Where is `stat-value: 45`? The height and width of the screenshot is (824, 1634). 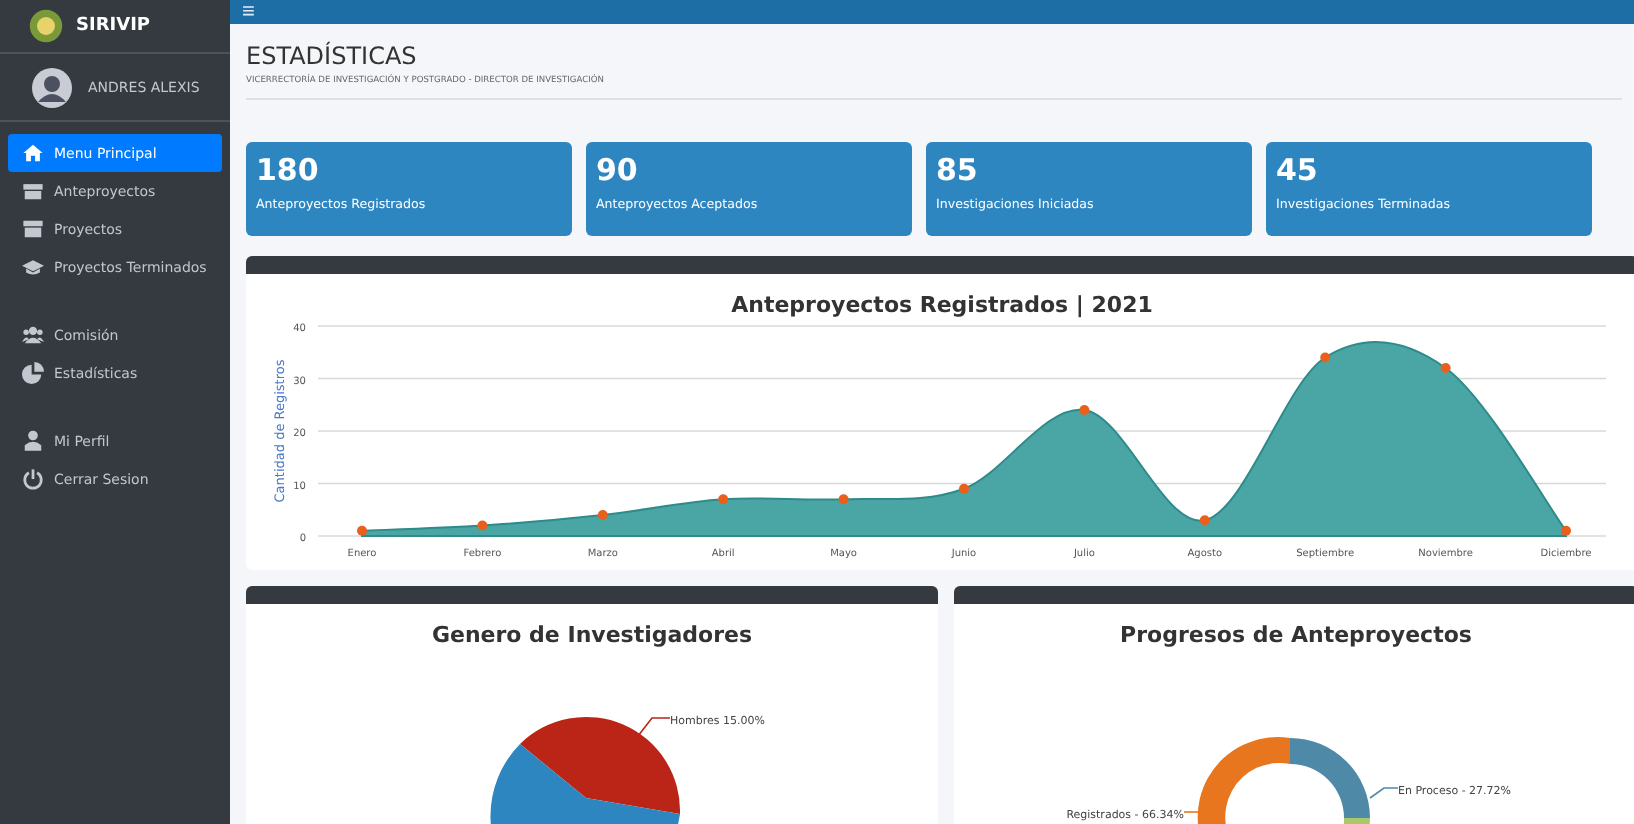 stat-value: 45 is located at coordinates (1298, 170).